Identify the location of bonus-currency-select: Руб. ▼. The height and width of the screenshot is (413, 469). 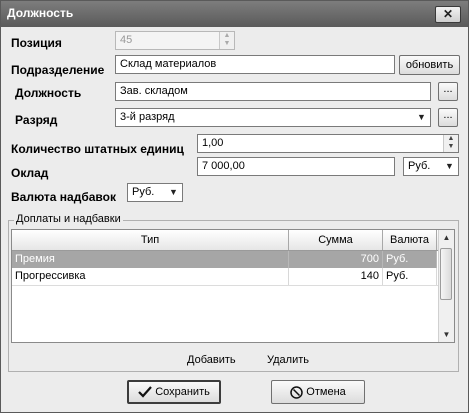
(155, 192).